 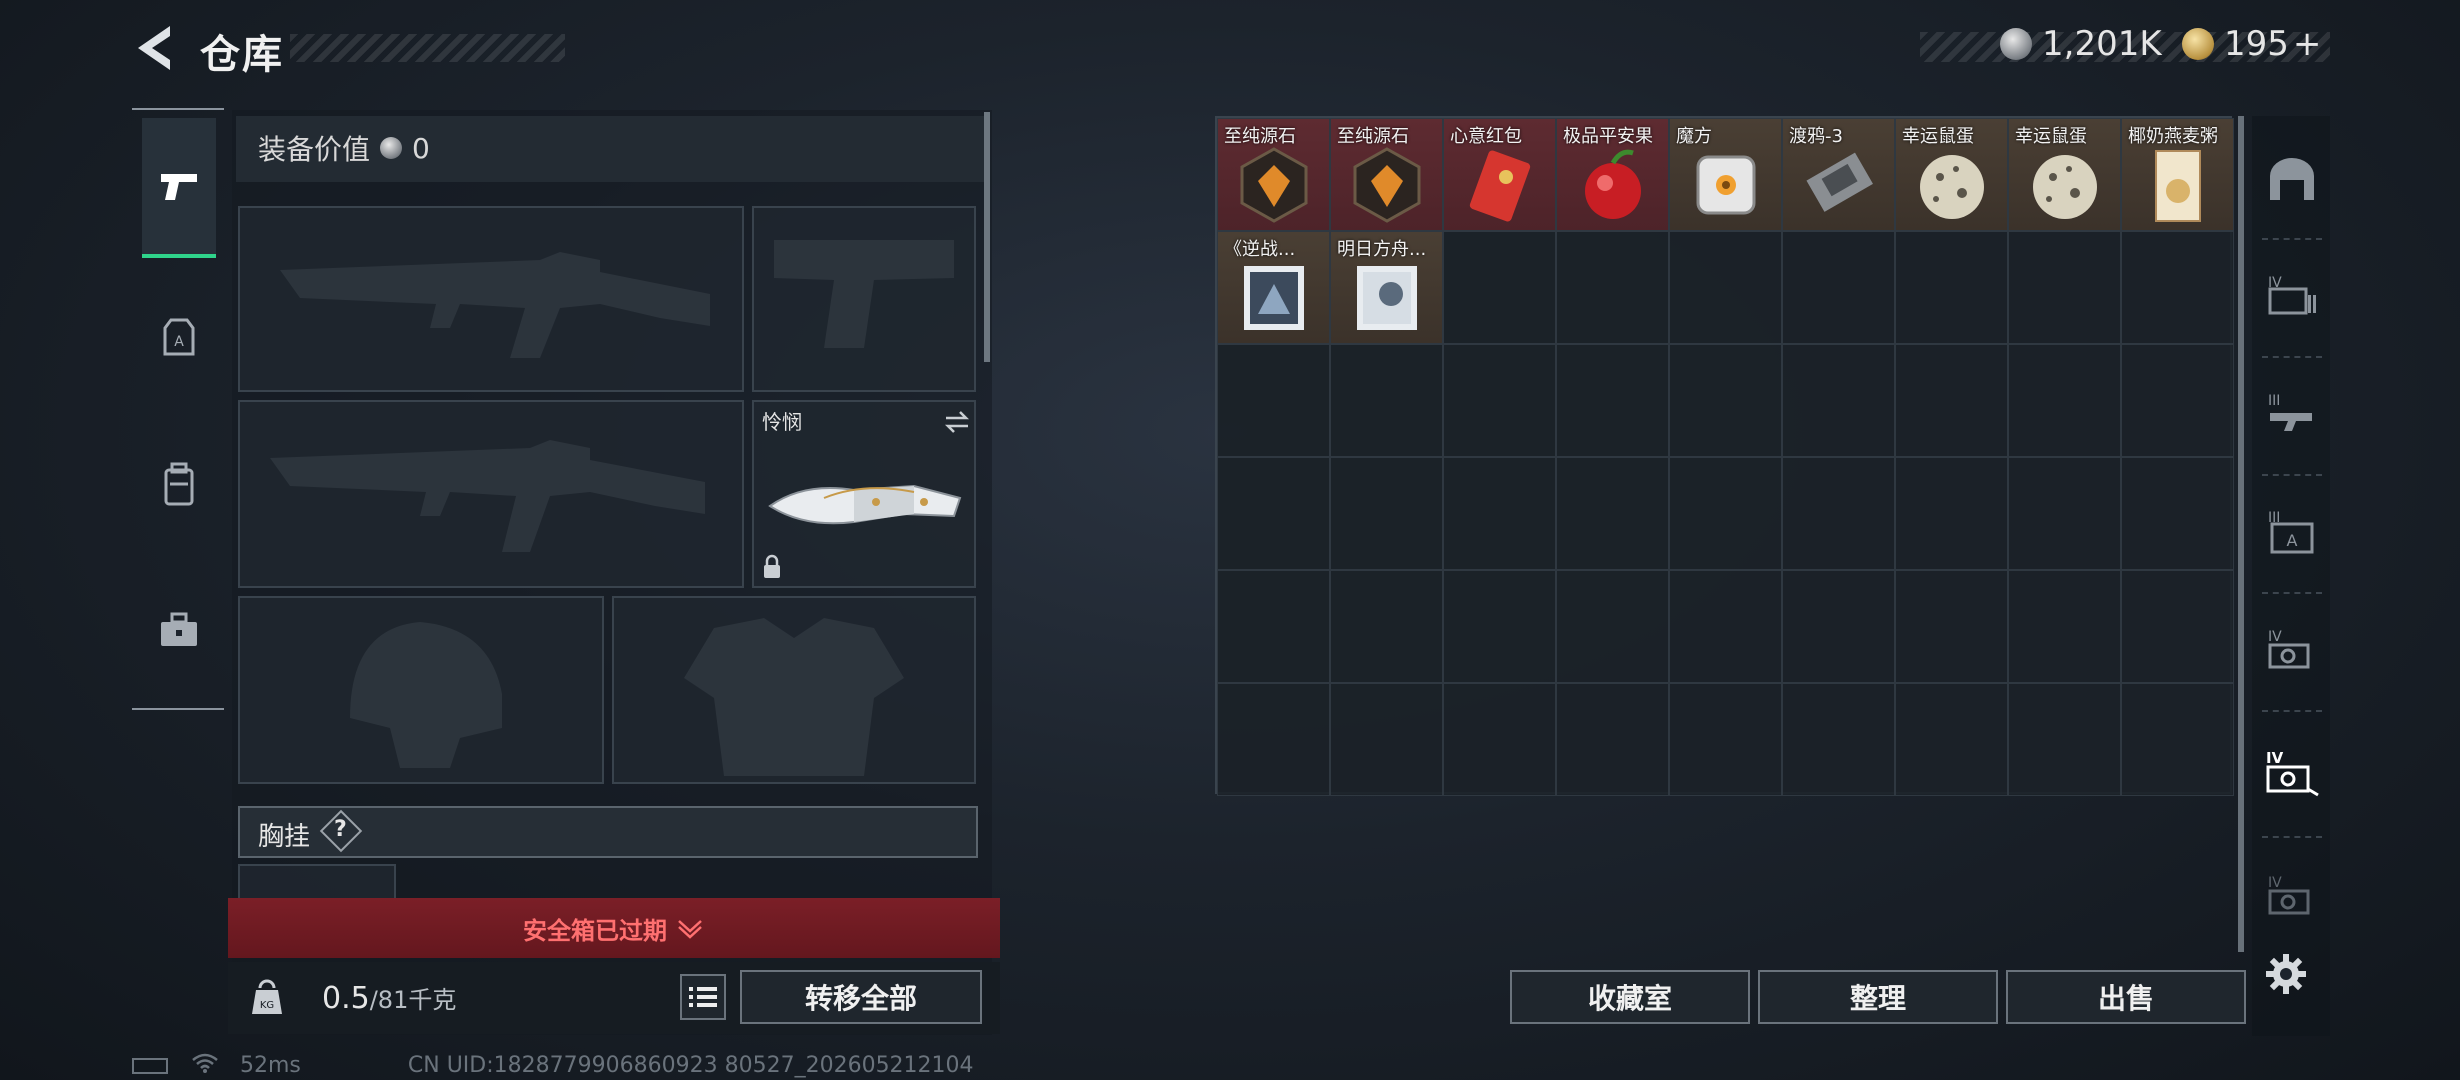 I want to click on inventory-item: 魔方, so click(x=1725, y=174).